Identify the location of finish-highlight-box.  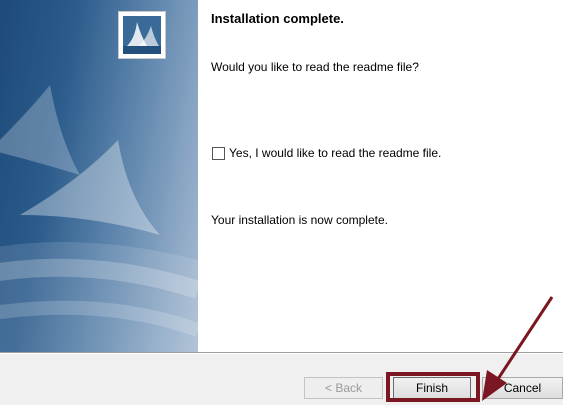
(433, 387).